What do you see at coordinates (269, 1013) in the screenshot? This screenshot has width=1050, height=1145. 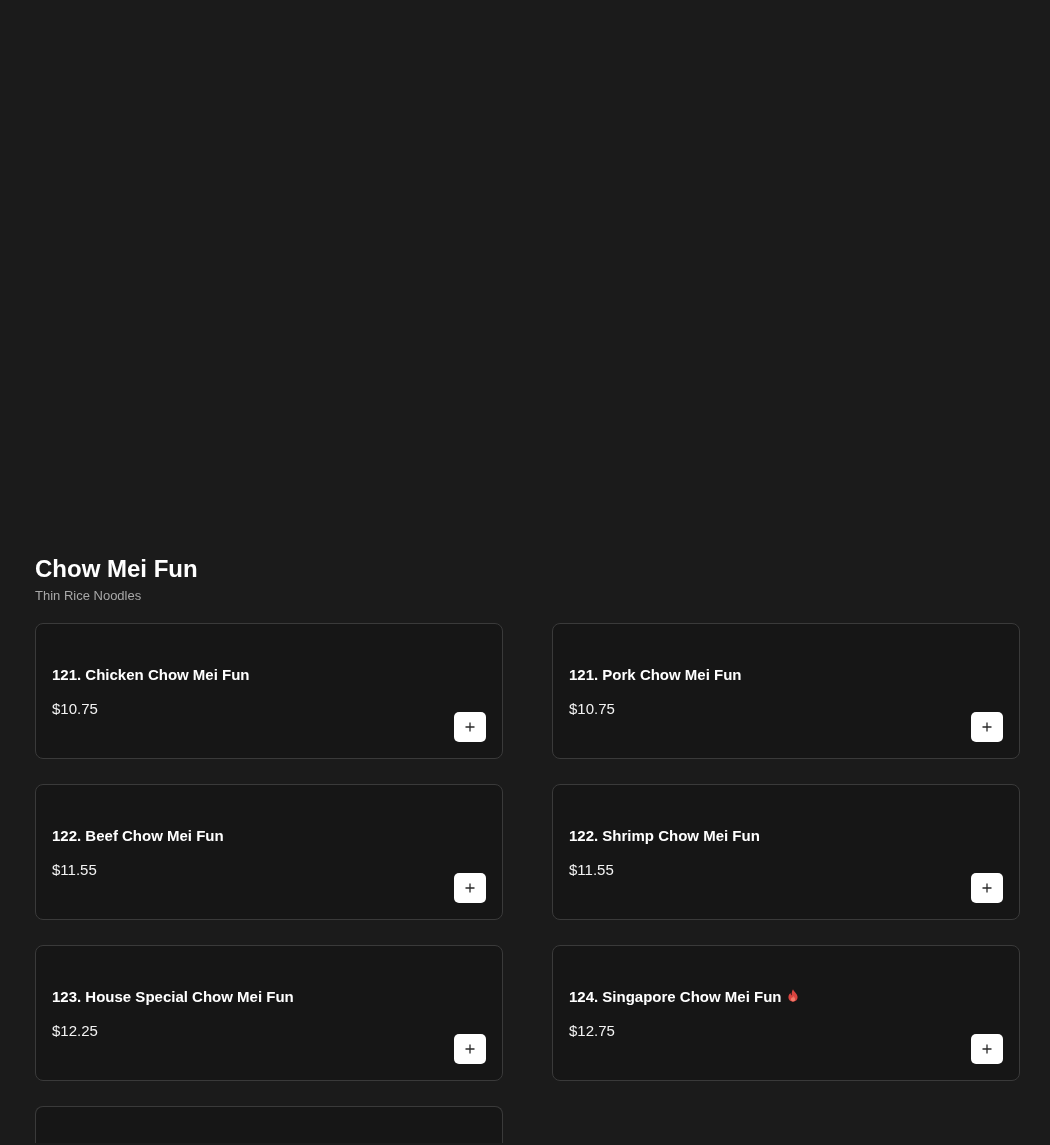 I see `menu-item-card: 123. House Special Chow Mei Fun $12.25` at bounding box center [269, 1013].